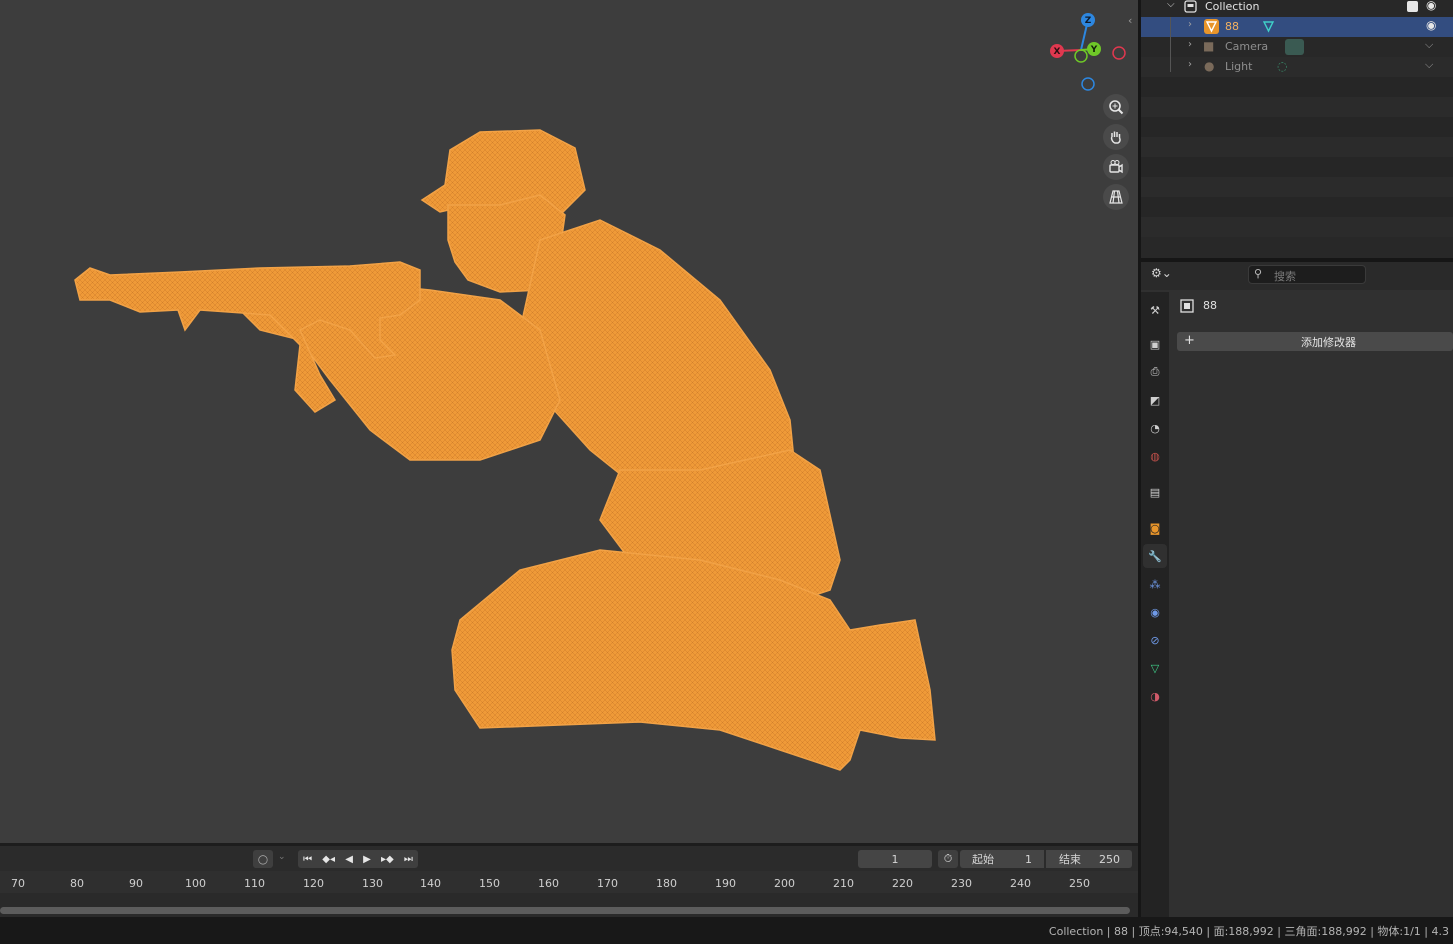 This screenshot has width=1453, height=944. I want to click on start-label: 起始, so click(983, 859).